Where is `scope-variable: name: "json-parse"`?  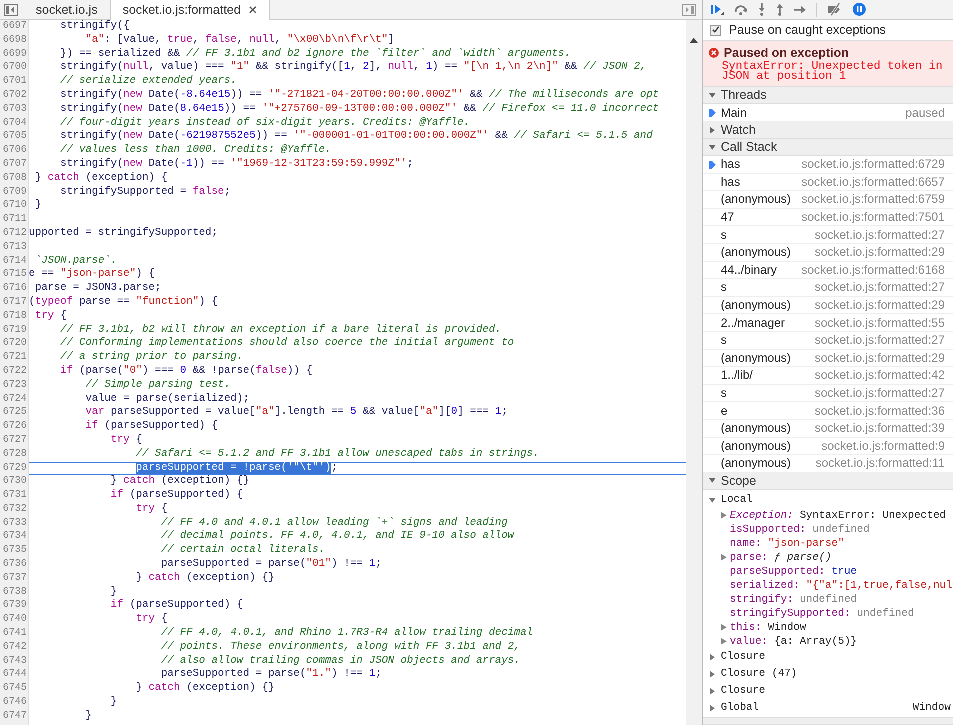 scope-variable: name: "json-parse" is located at coordinates (828, 543).